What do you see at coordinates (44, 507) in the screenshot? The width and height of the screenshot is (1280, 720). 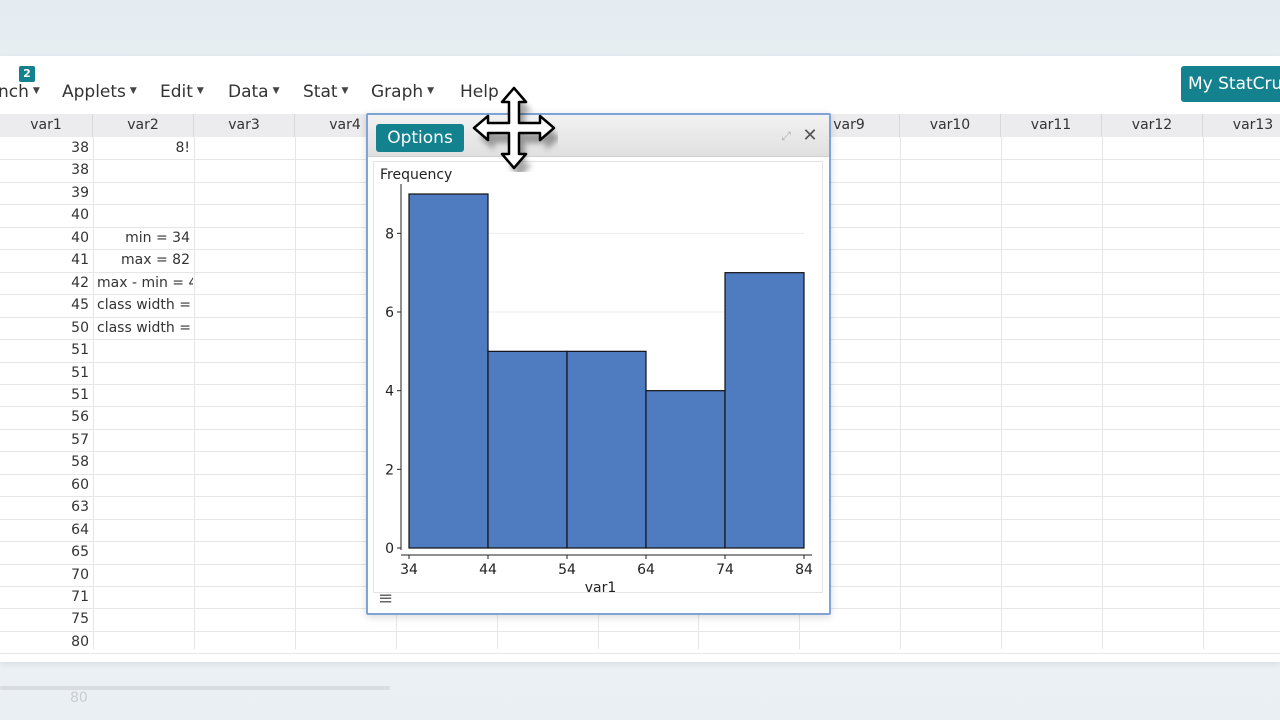 I see `cell-var1: 63` at bounding box center [44, 507].